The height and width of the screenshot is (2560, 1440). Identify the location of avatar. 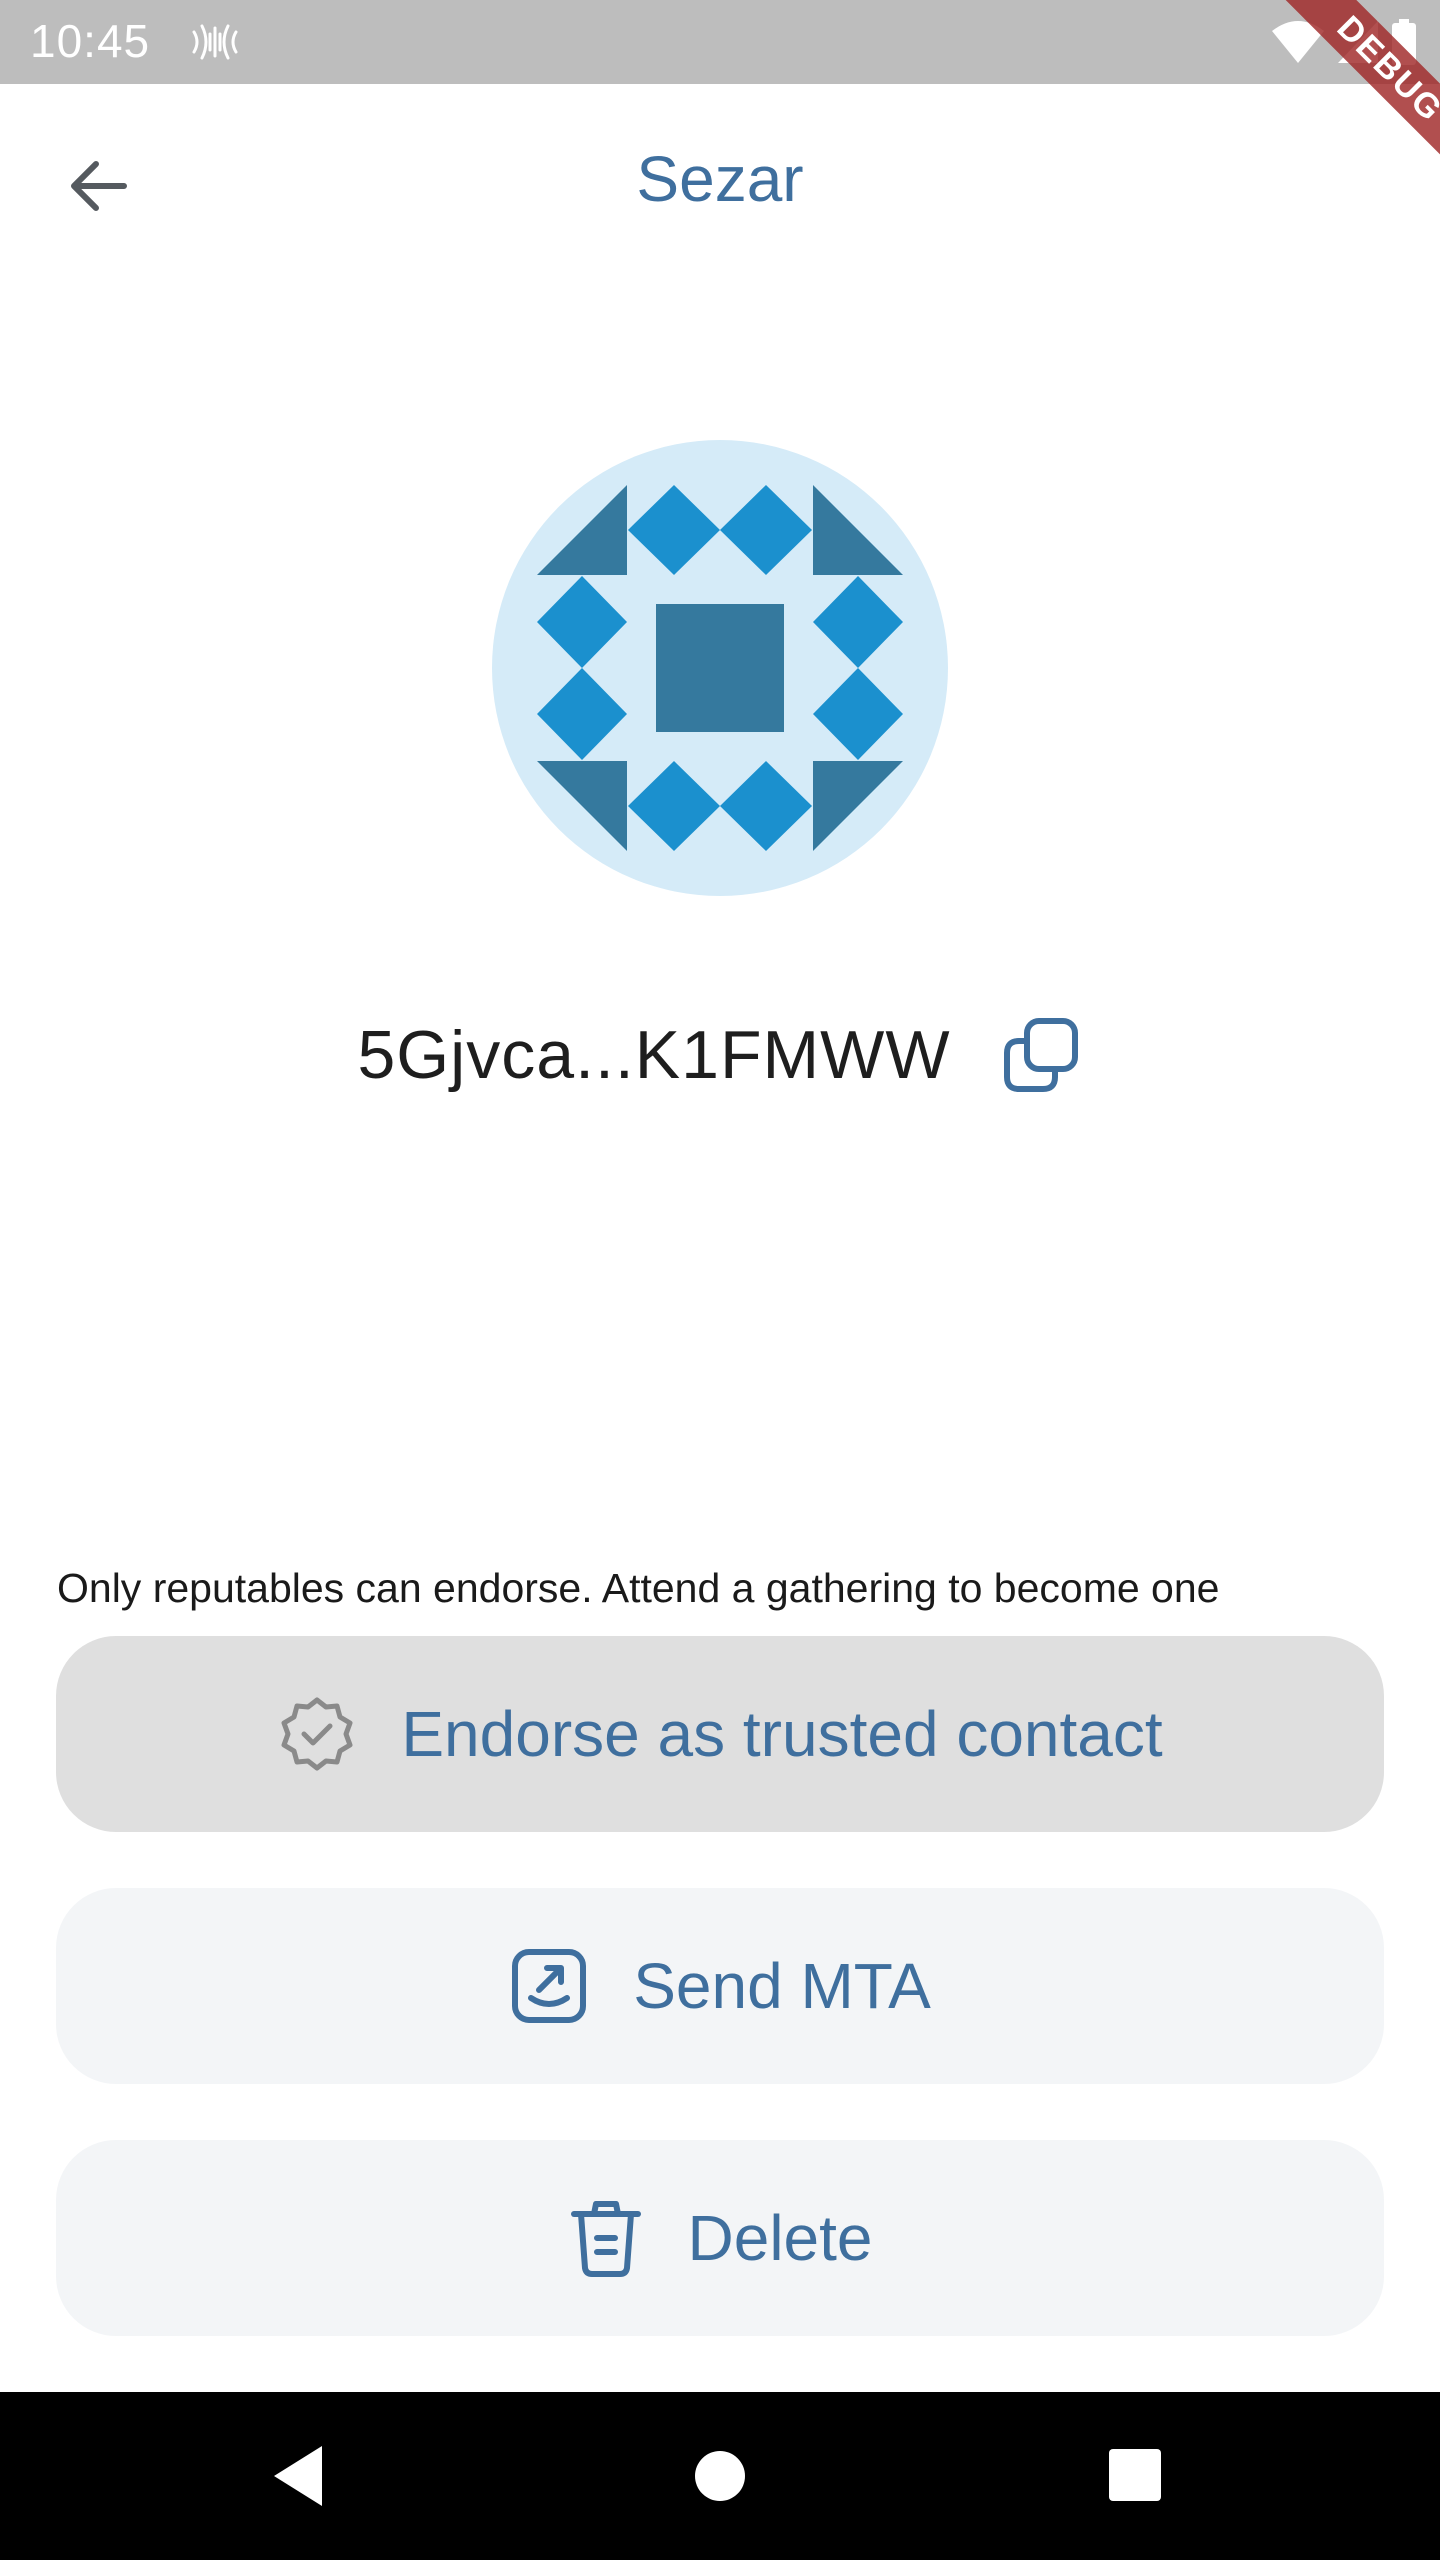
(720, 668).